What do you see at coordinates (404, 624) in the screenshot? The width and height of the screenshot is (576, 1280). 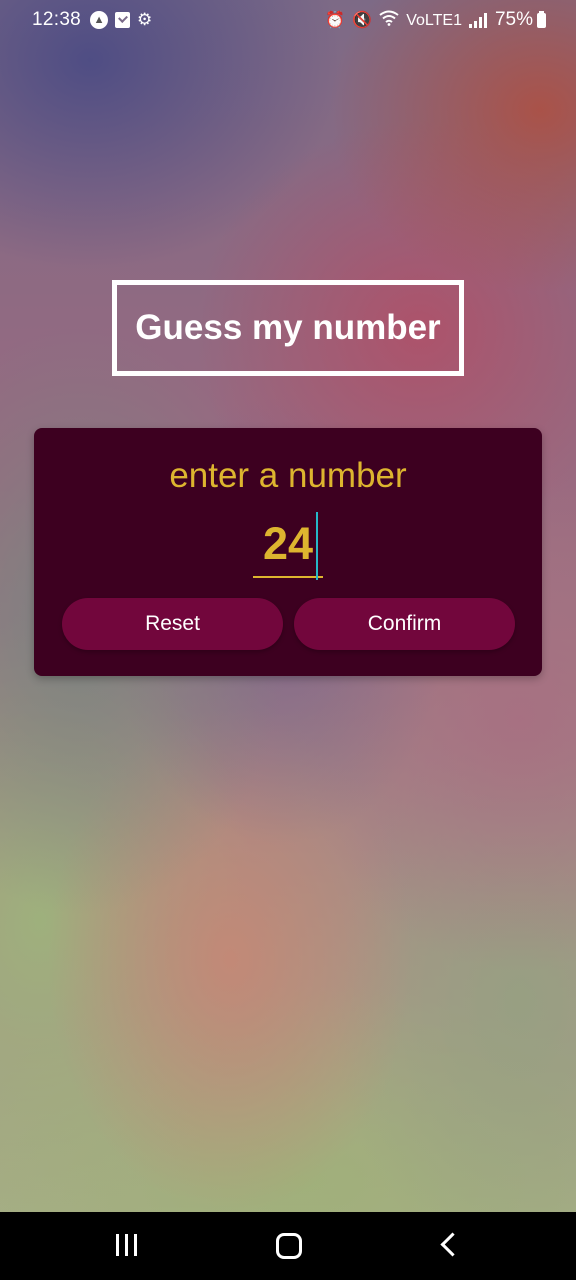 I see `confirm-button: Confirm` at bounding box center [404, 624].